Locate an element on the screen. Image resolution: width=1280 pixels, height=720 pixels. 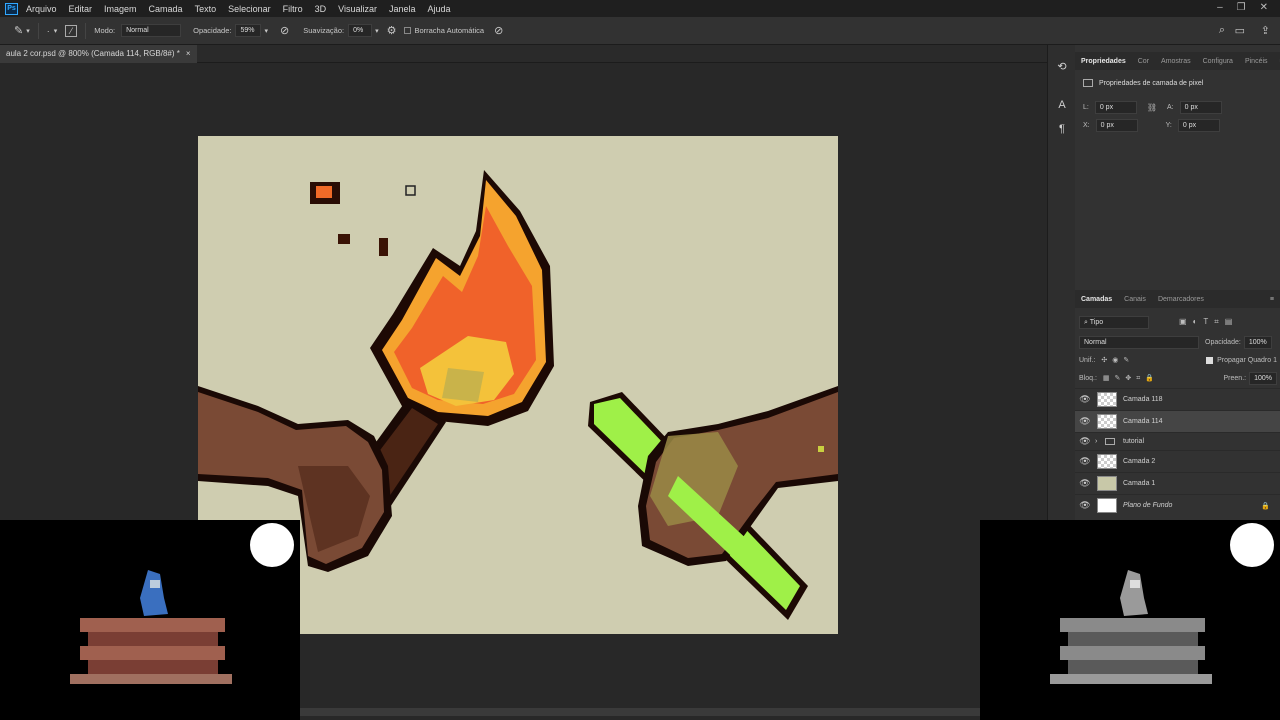
wizard-sprite-color is located at coordinates (151, 627).